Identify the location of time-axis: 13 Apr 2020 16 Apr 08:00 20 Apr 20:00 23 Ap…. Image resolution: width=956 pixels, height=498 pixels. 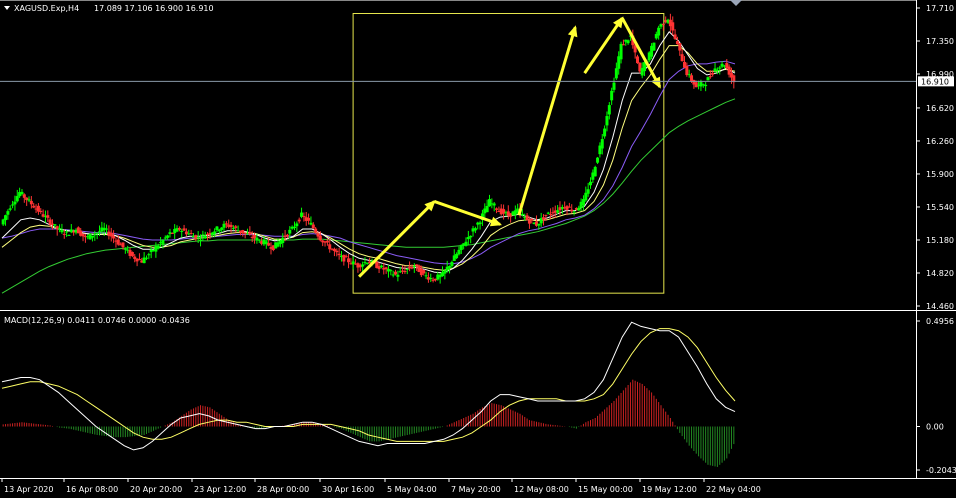
(381, 486).